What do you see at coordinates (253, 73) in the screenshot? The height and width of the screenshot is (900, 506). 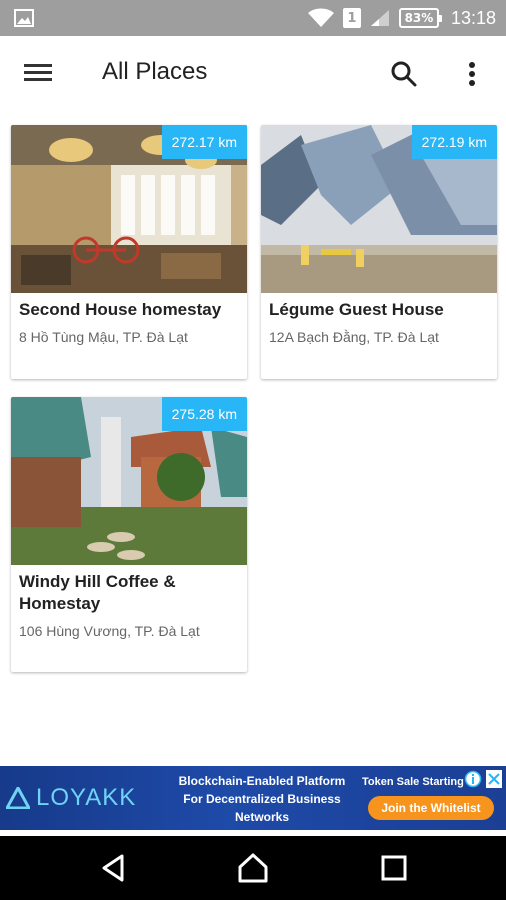 I see `app-bar: All Places` at bounding box center [253, 73].